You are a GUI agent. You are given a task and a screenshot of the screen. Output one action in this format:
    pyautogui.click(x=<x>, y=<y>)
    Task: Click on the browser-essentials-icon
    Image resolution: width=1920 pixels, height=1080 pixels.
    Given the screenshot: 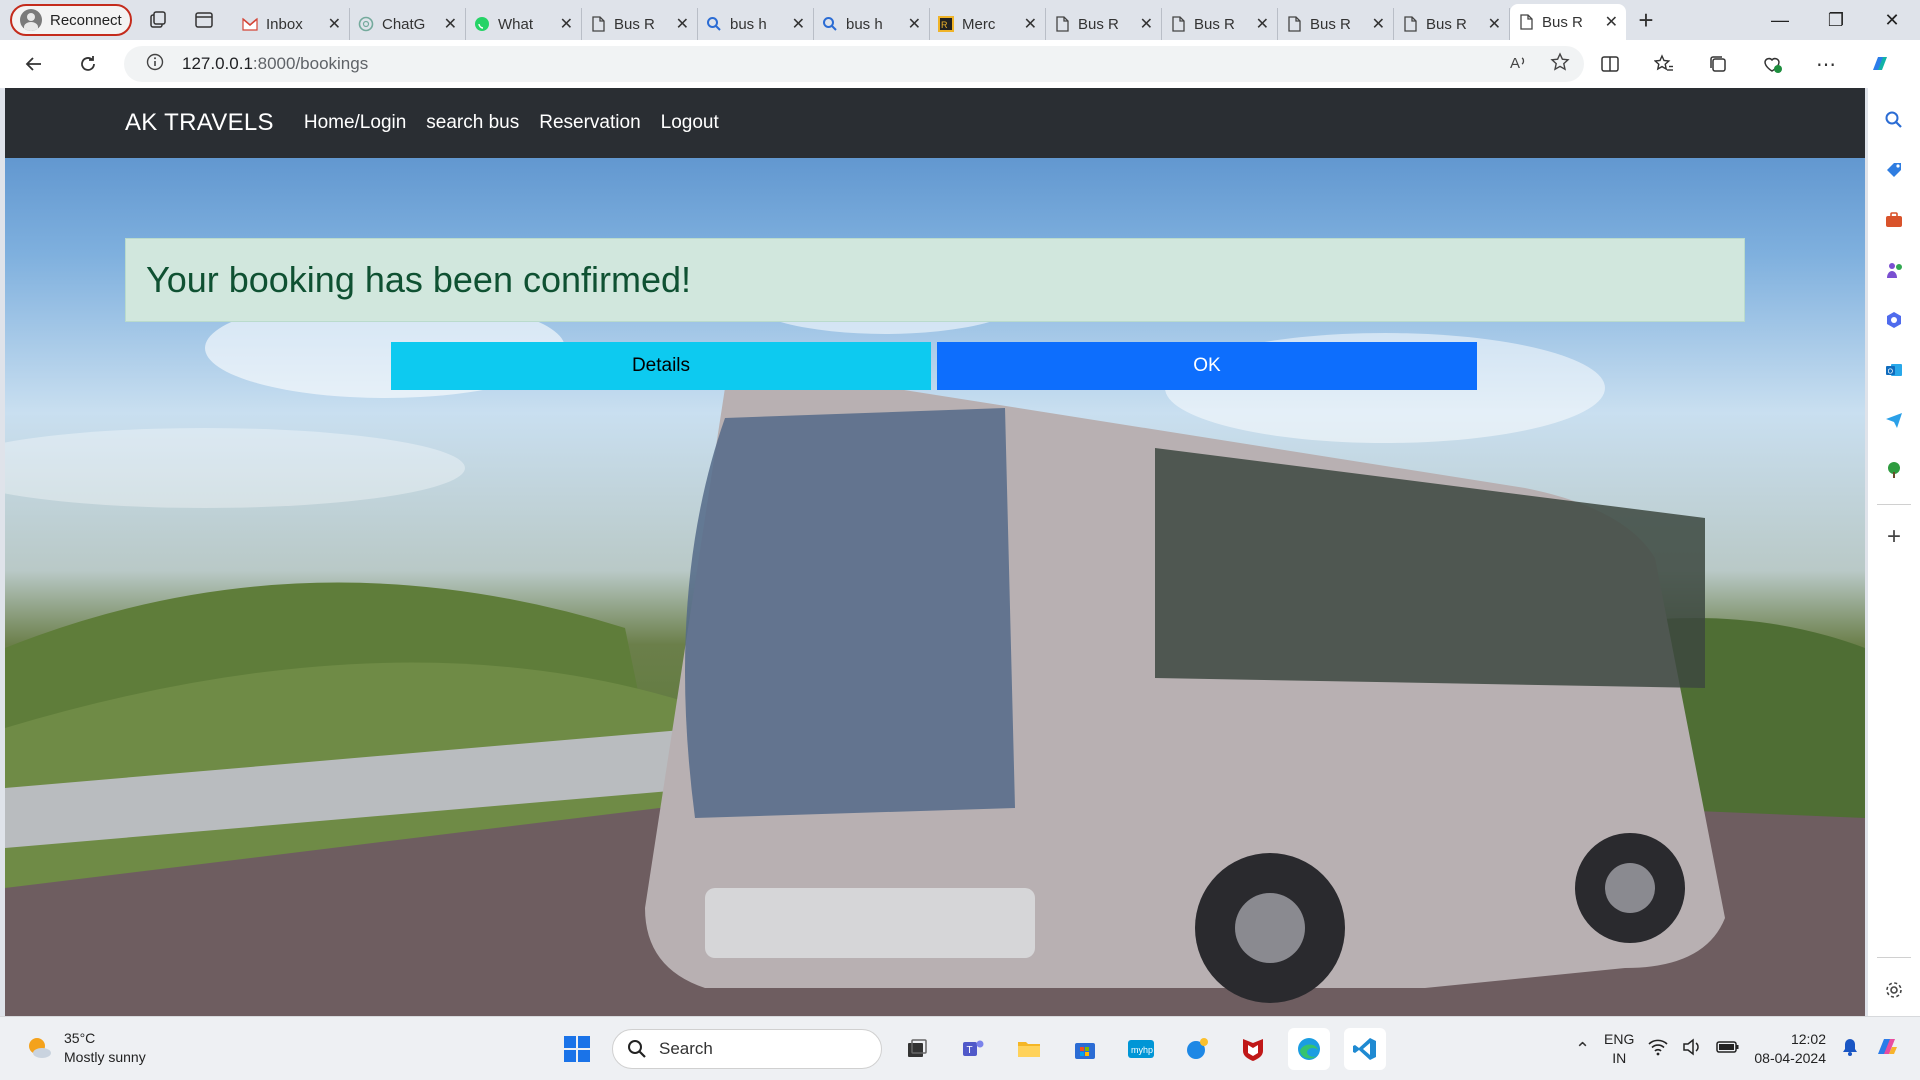 What is the action you would take?
    pyautogui.click(x=1772, y=64)
    